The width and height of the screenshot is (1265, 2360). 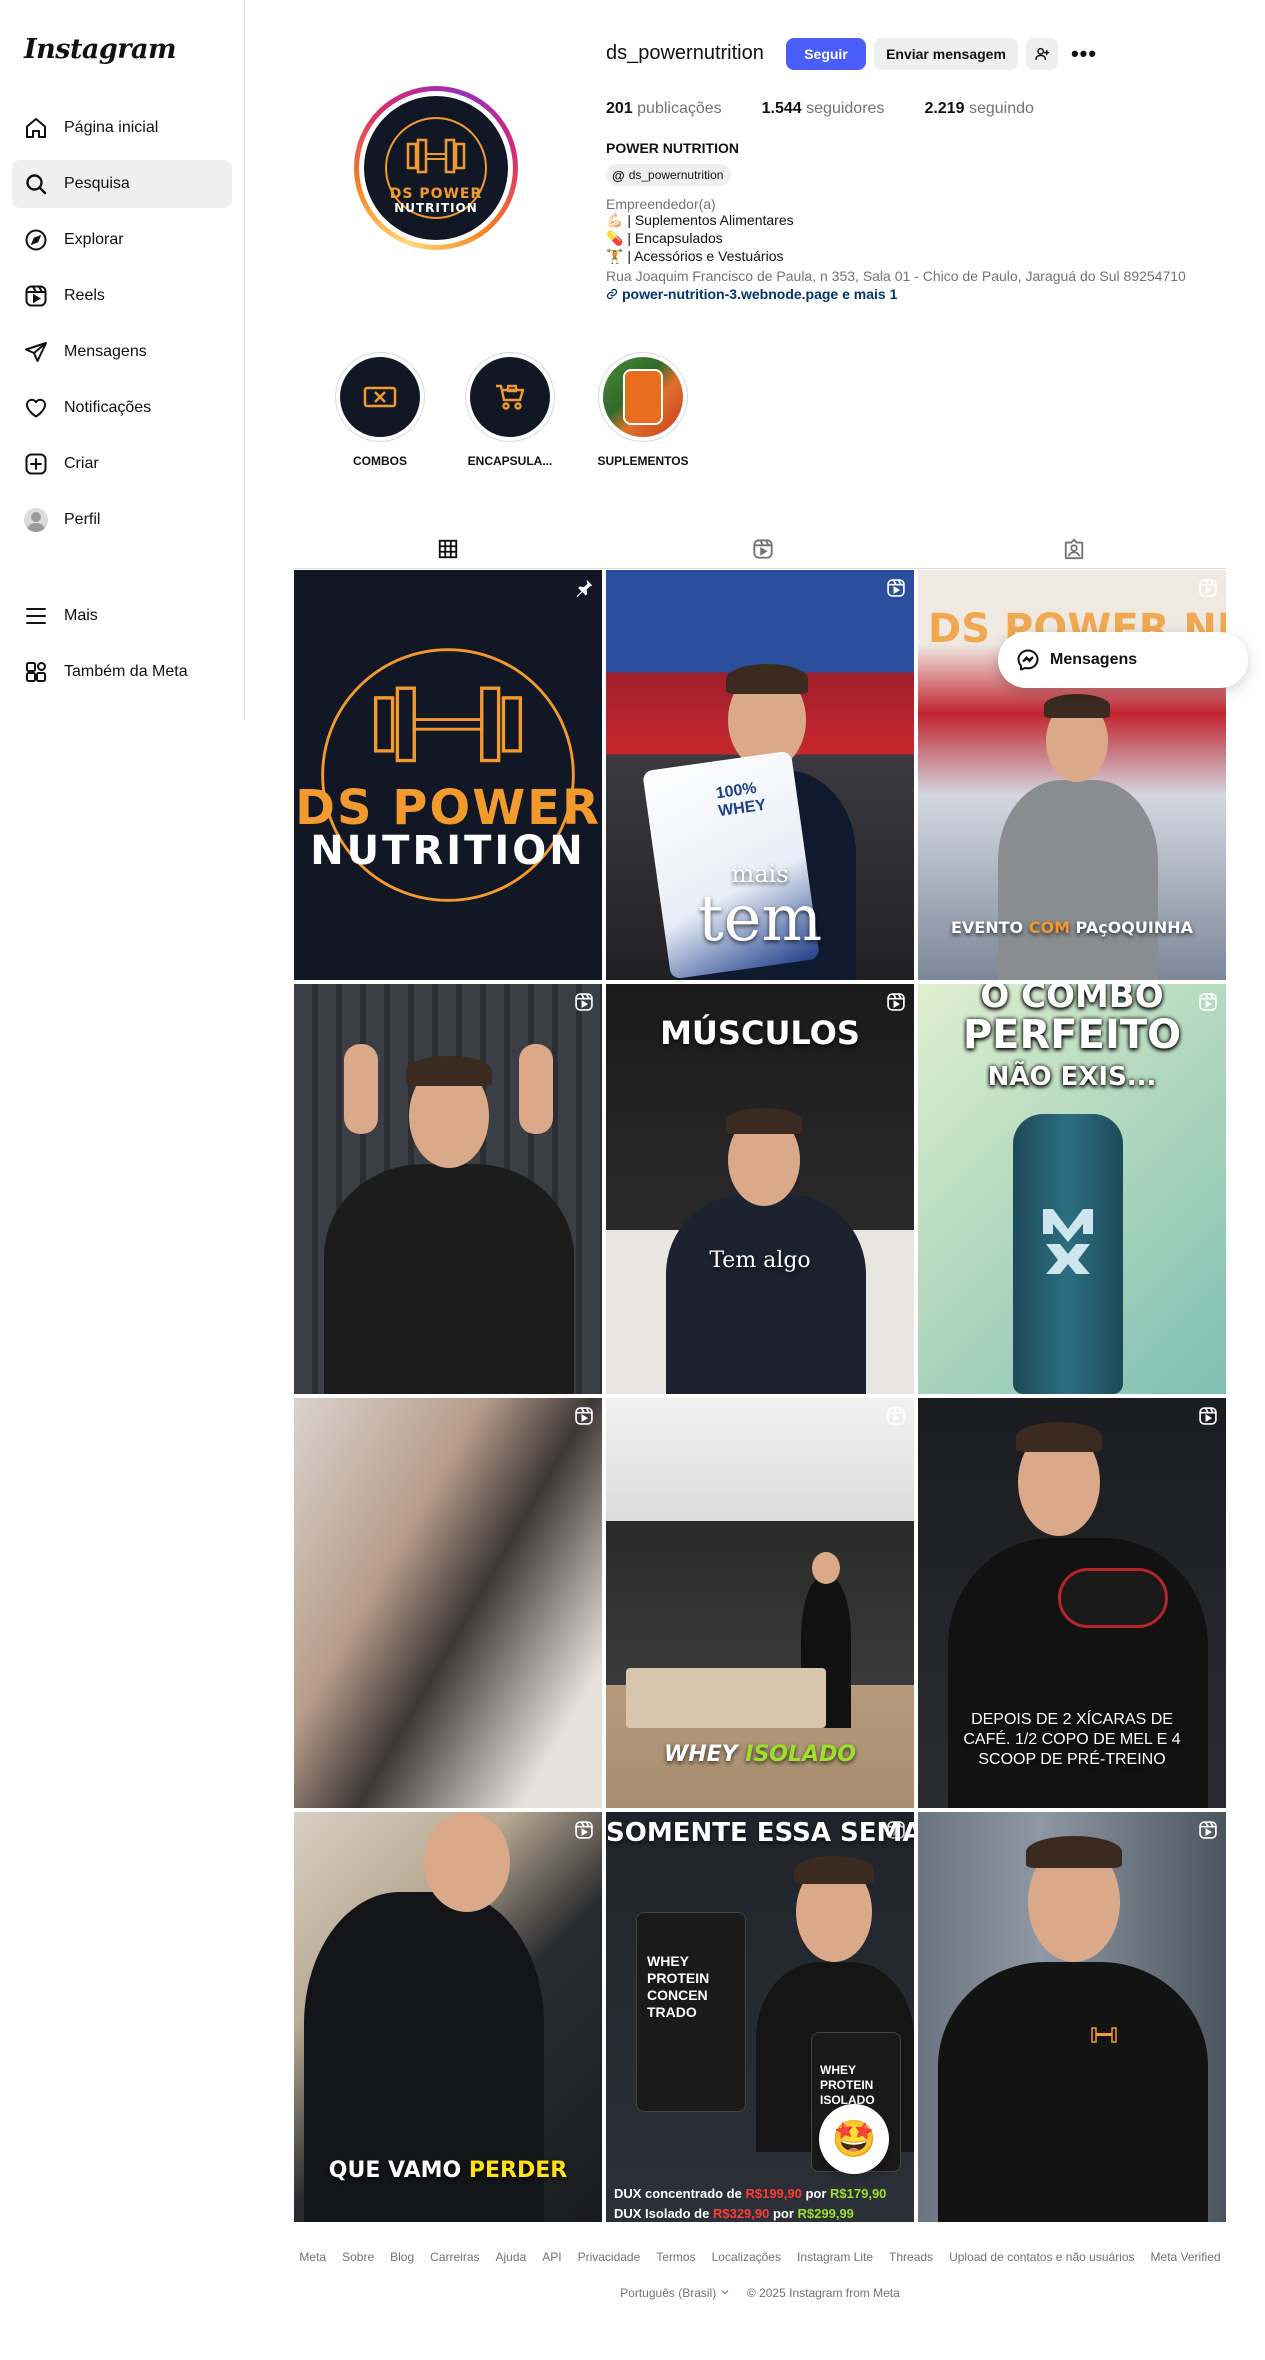 What do you see at coordinates (1072, 1035) in the screenshot?
I see `post-caption: PERFEITO` at bounding box center [1072, 1035].